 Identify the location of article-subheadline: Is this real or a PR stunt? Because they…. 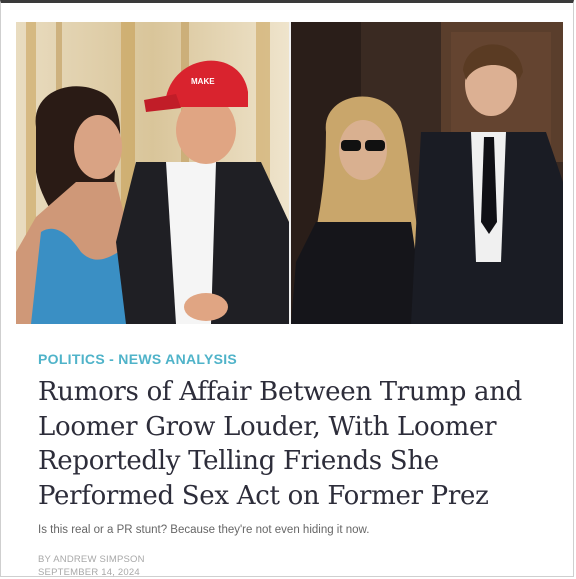
(204, 530).